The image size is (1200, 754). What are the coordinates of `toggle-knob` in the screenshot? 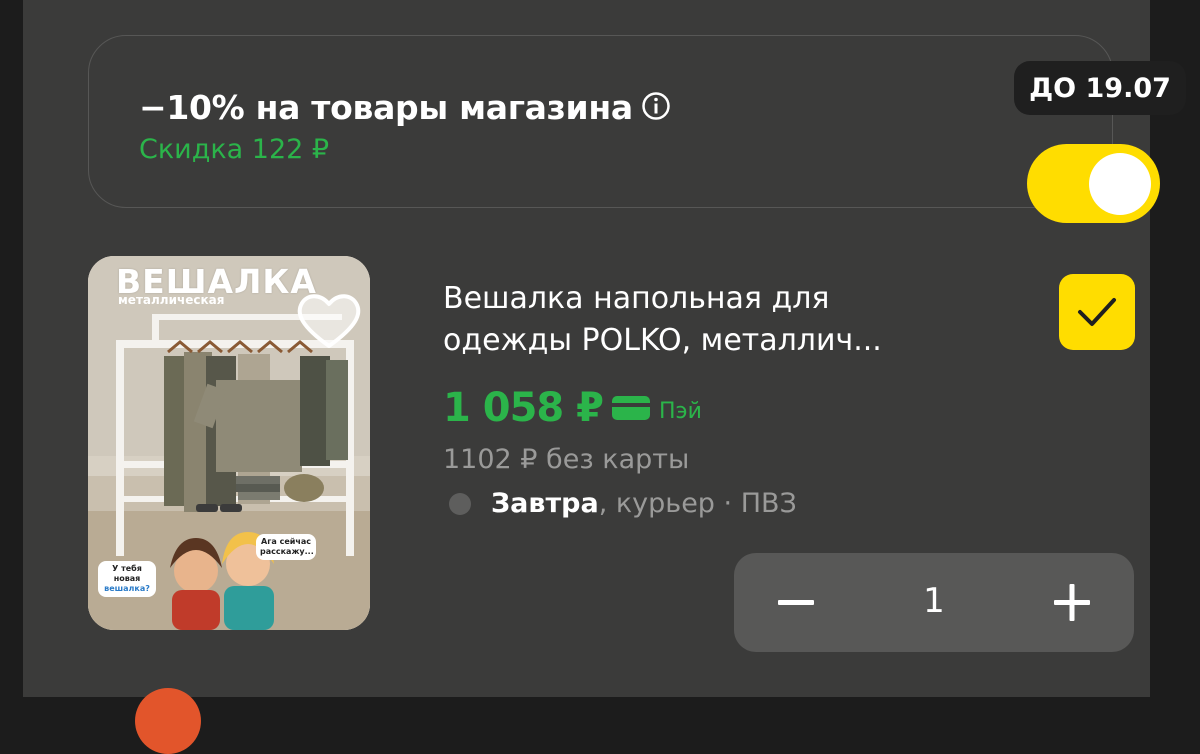 It's located at (1120, 184).